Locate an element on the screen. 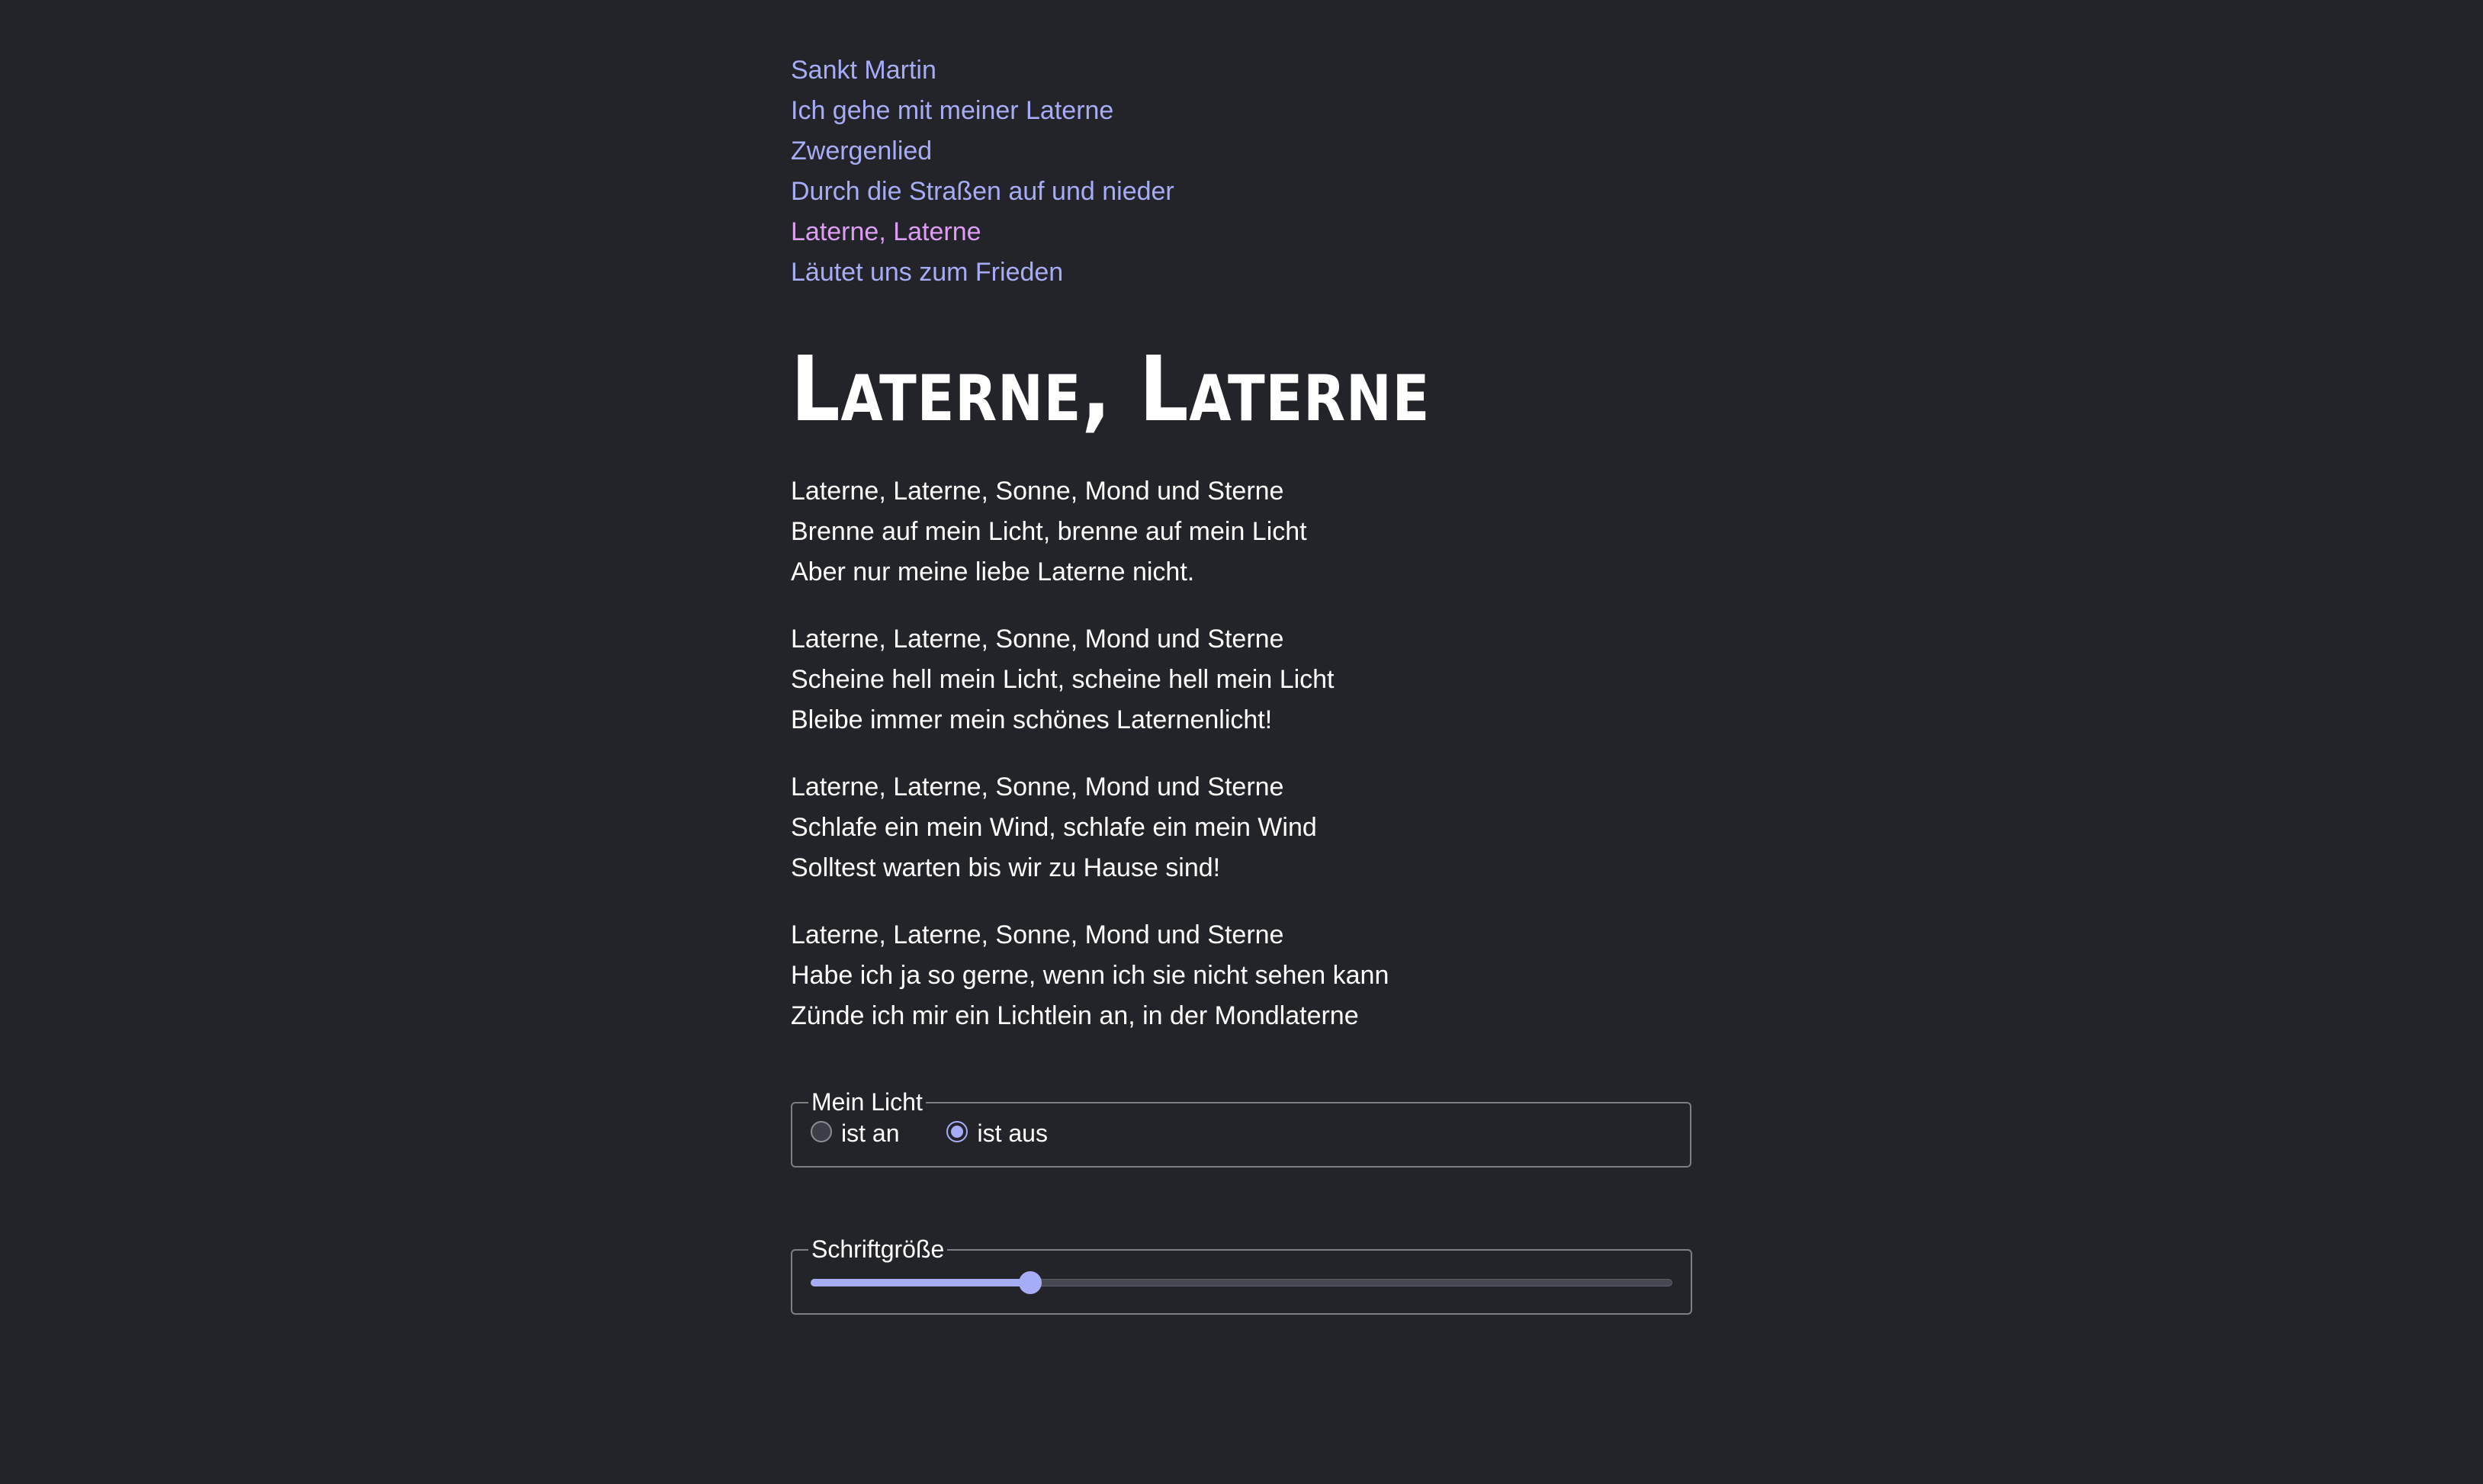 The width and height of the screenshot is (2483, 1484). light-legend: Mein Licht is located at coordinates (867, 1102).